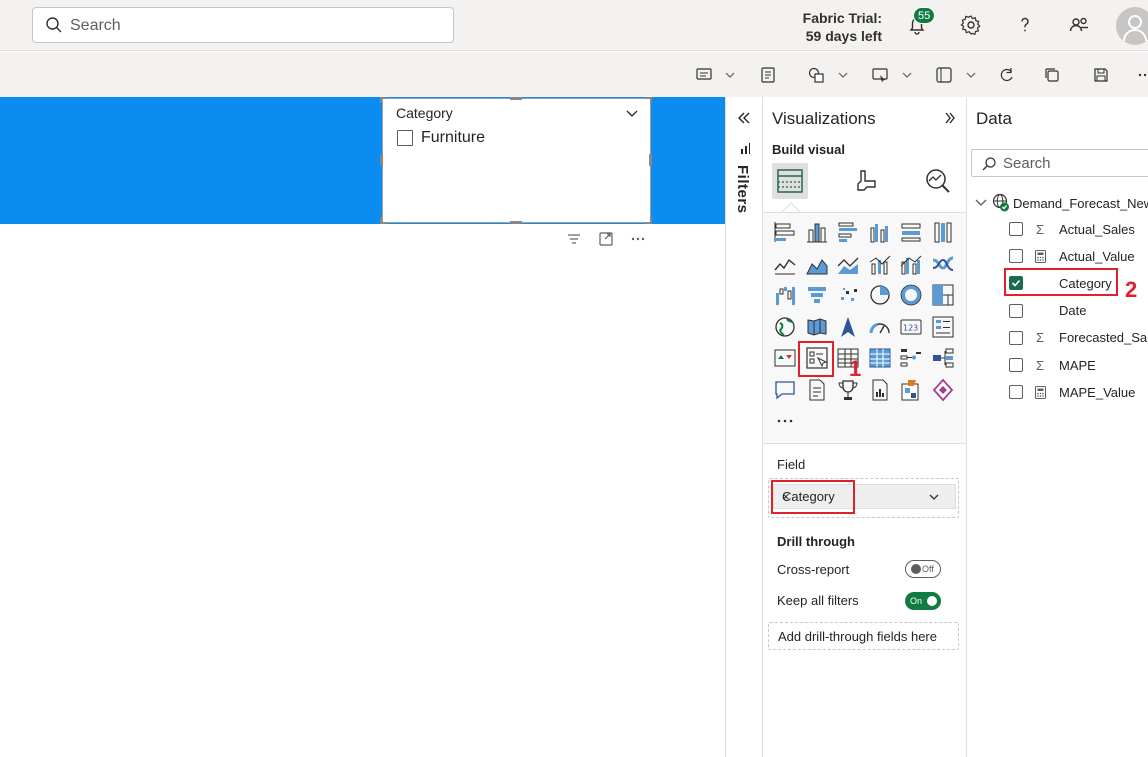  Describe the element at coordinates (817, 232) in the screenshot. I see `stacked-column-chart-icon` at that location.